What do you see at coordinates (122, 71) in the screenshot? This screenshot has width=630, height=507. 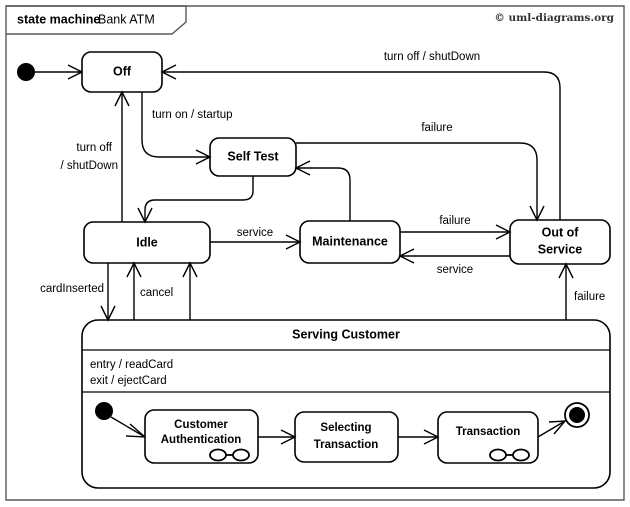 I see `state-off-label: Off` at bounding box center [122, 71].